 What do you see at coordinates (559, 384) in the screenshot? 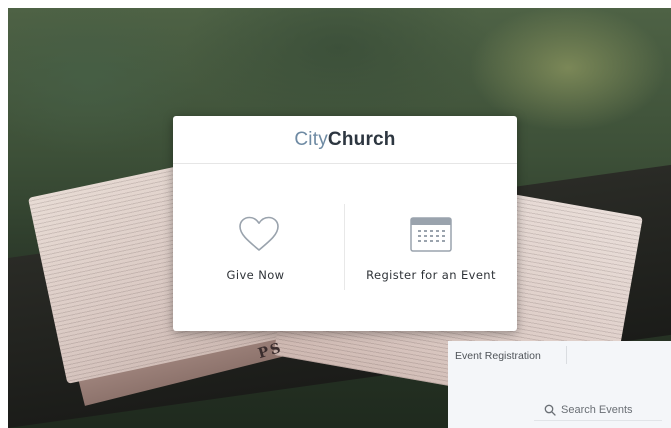
I see `event-registration-panel: Event Registration Search Events` at bounding box center [559, 384].